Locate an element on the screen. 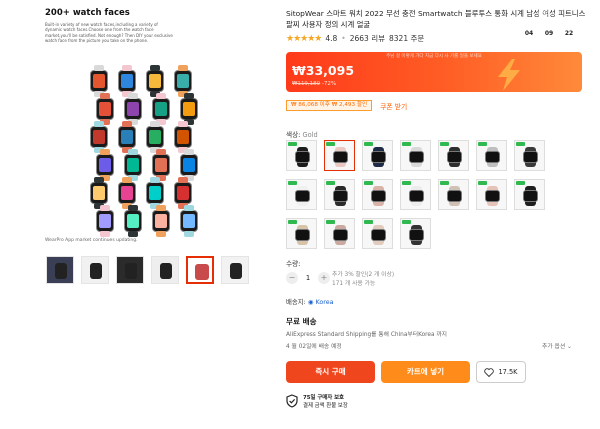  protection-title: 75일 구매자 보호 is located at coordinates (324, 398).